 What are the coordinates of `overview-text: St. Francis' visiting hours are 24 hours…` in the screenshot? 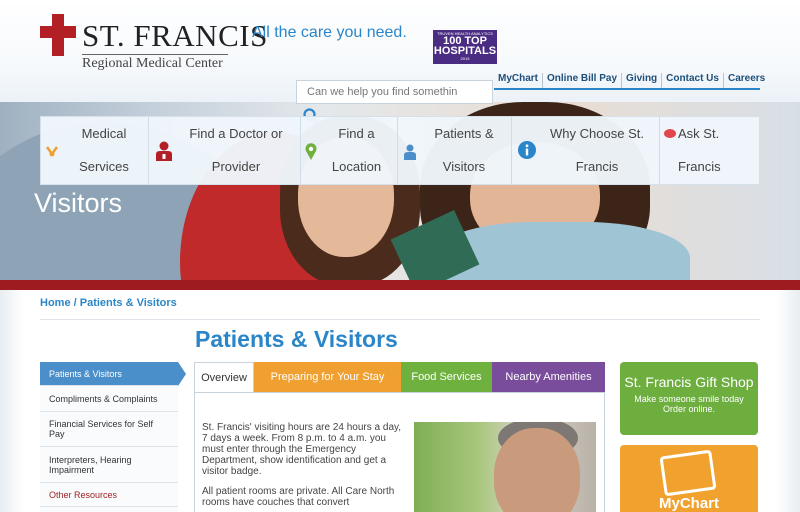 It's located at (304, 467).